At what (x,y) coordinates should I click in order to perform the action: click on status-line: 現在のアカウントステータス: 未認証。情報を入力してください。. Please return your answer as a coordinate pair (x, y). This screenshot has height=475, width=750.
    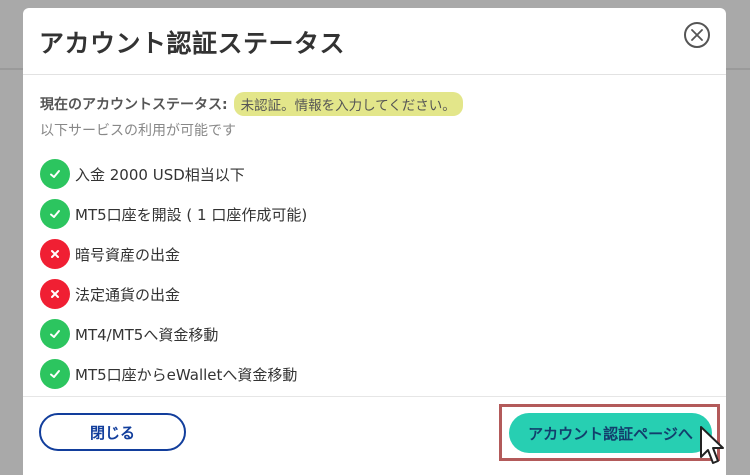
    Looking at the image, I should click on (251, 104).